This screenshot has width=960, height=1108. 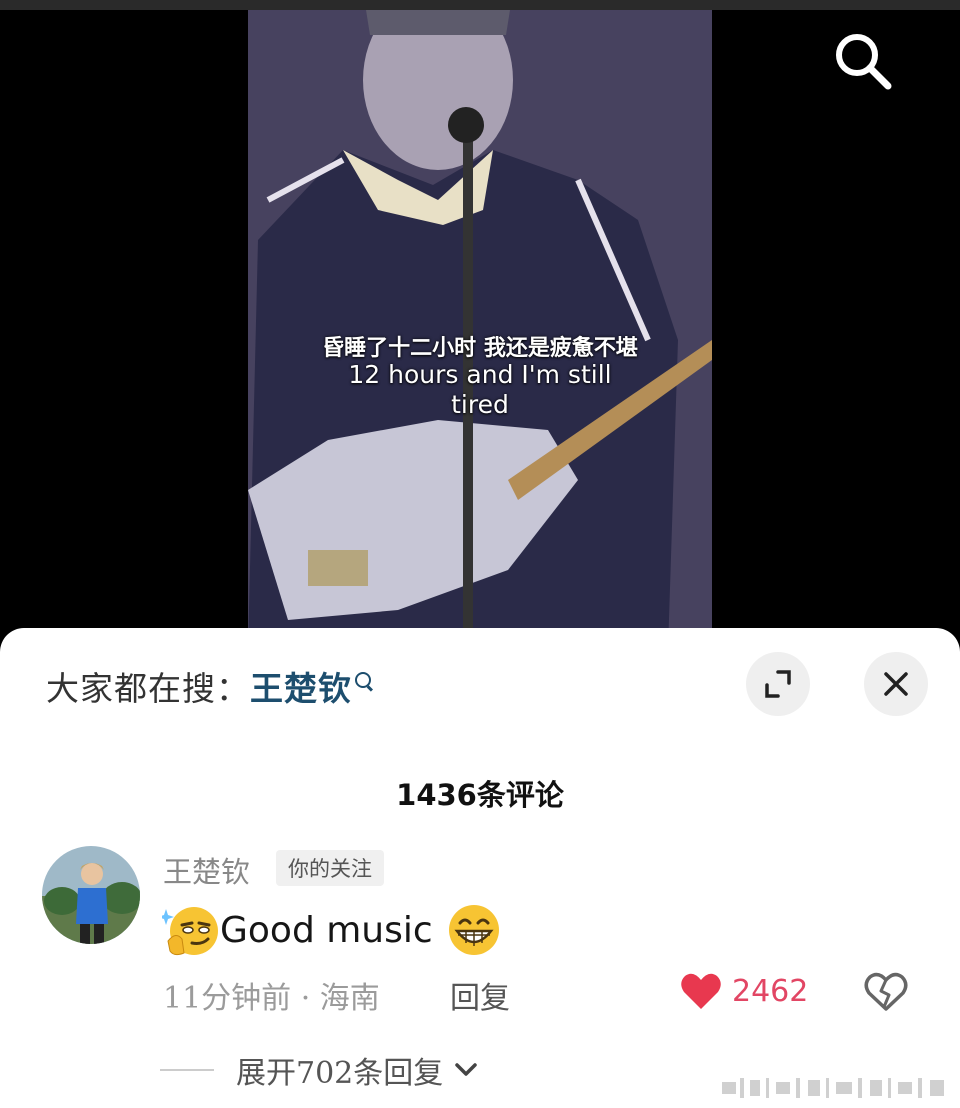 What do you see at coordinates (480, 995) in the screenshot?
I see `reply-button: 回复` at bounding box center [480, 995].